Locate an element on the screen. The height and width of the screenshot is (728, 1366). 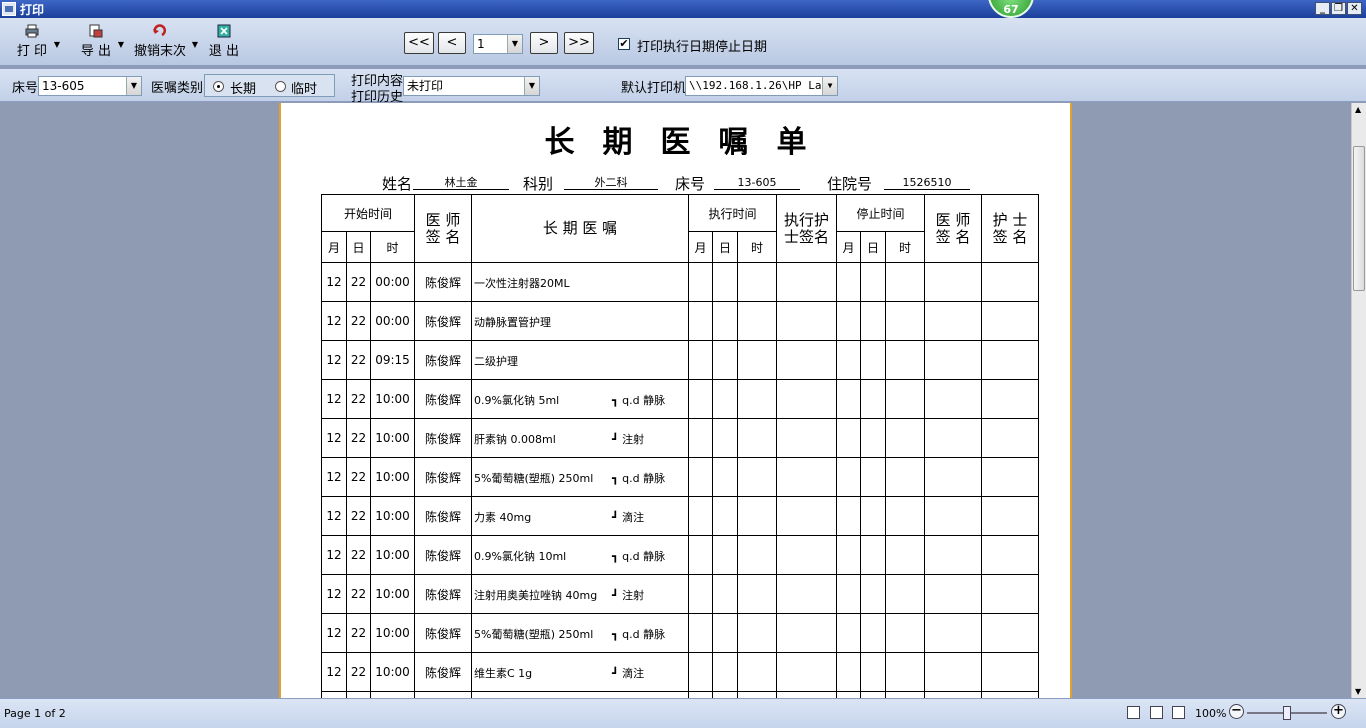
exit-icon is located at coordinates (224, 31).